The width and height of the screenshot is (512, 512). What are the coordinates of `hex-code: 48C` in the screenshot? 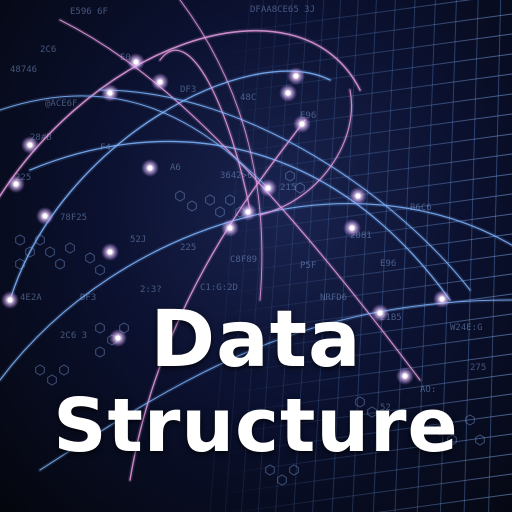 It's located at (248, 98).